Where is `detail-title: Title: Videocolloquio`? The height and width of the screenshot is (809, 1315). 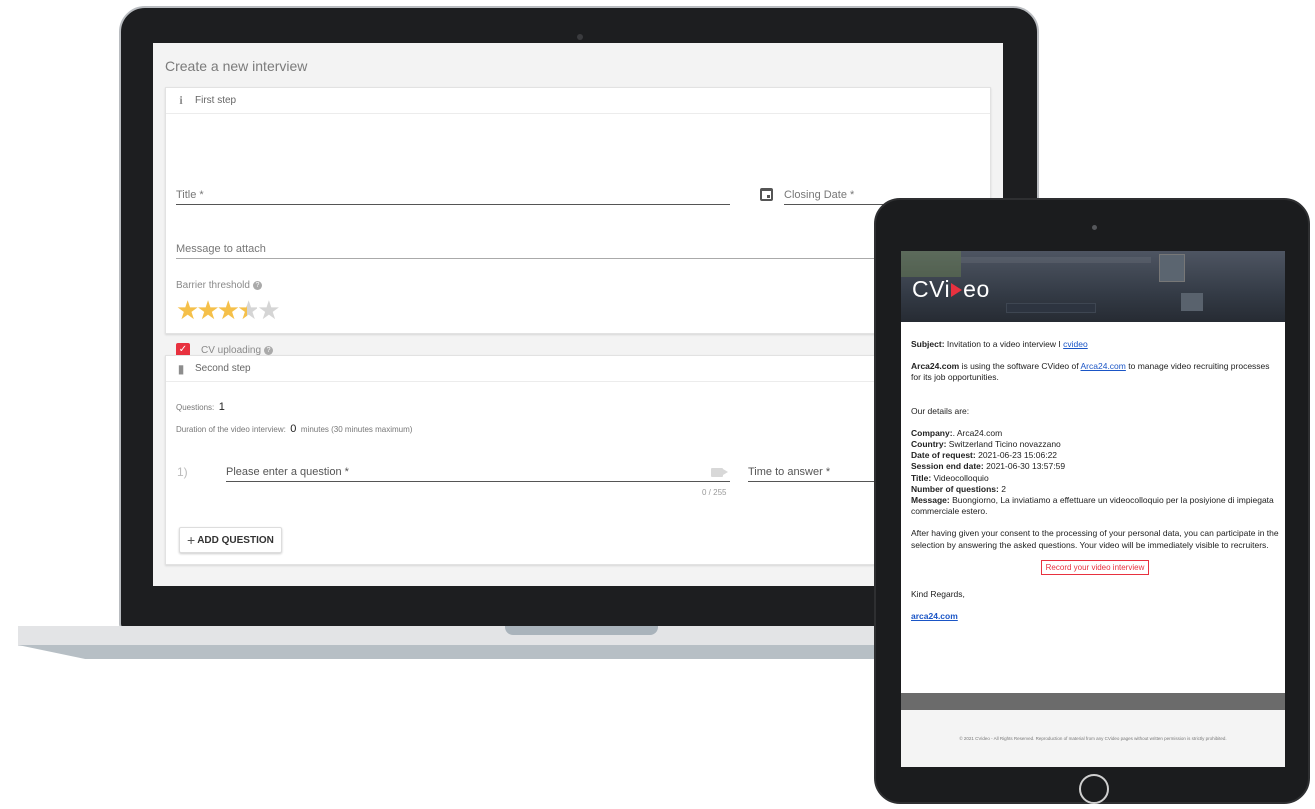 detail-title: Title: Videocolloquio is located at coordinates (1095, 478).